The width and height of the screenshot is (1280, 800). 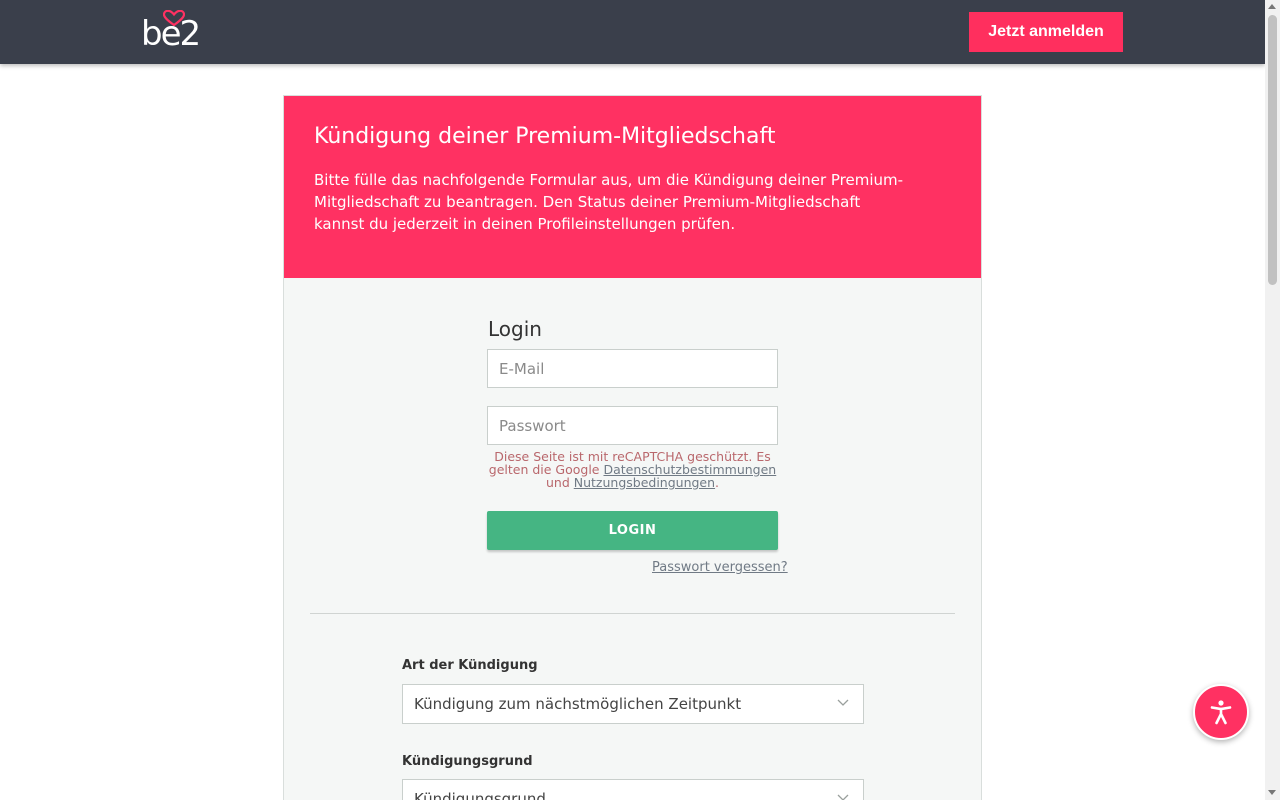 I want to click on cancellation-type-value: Kündigung zum nächstmöglichen Zeitpunkt, so click(x=578, y=704).